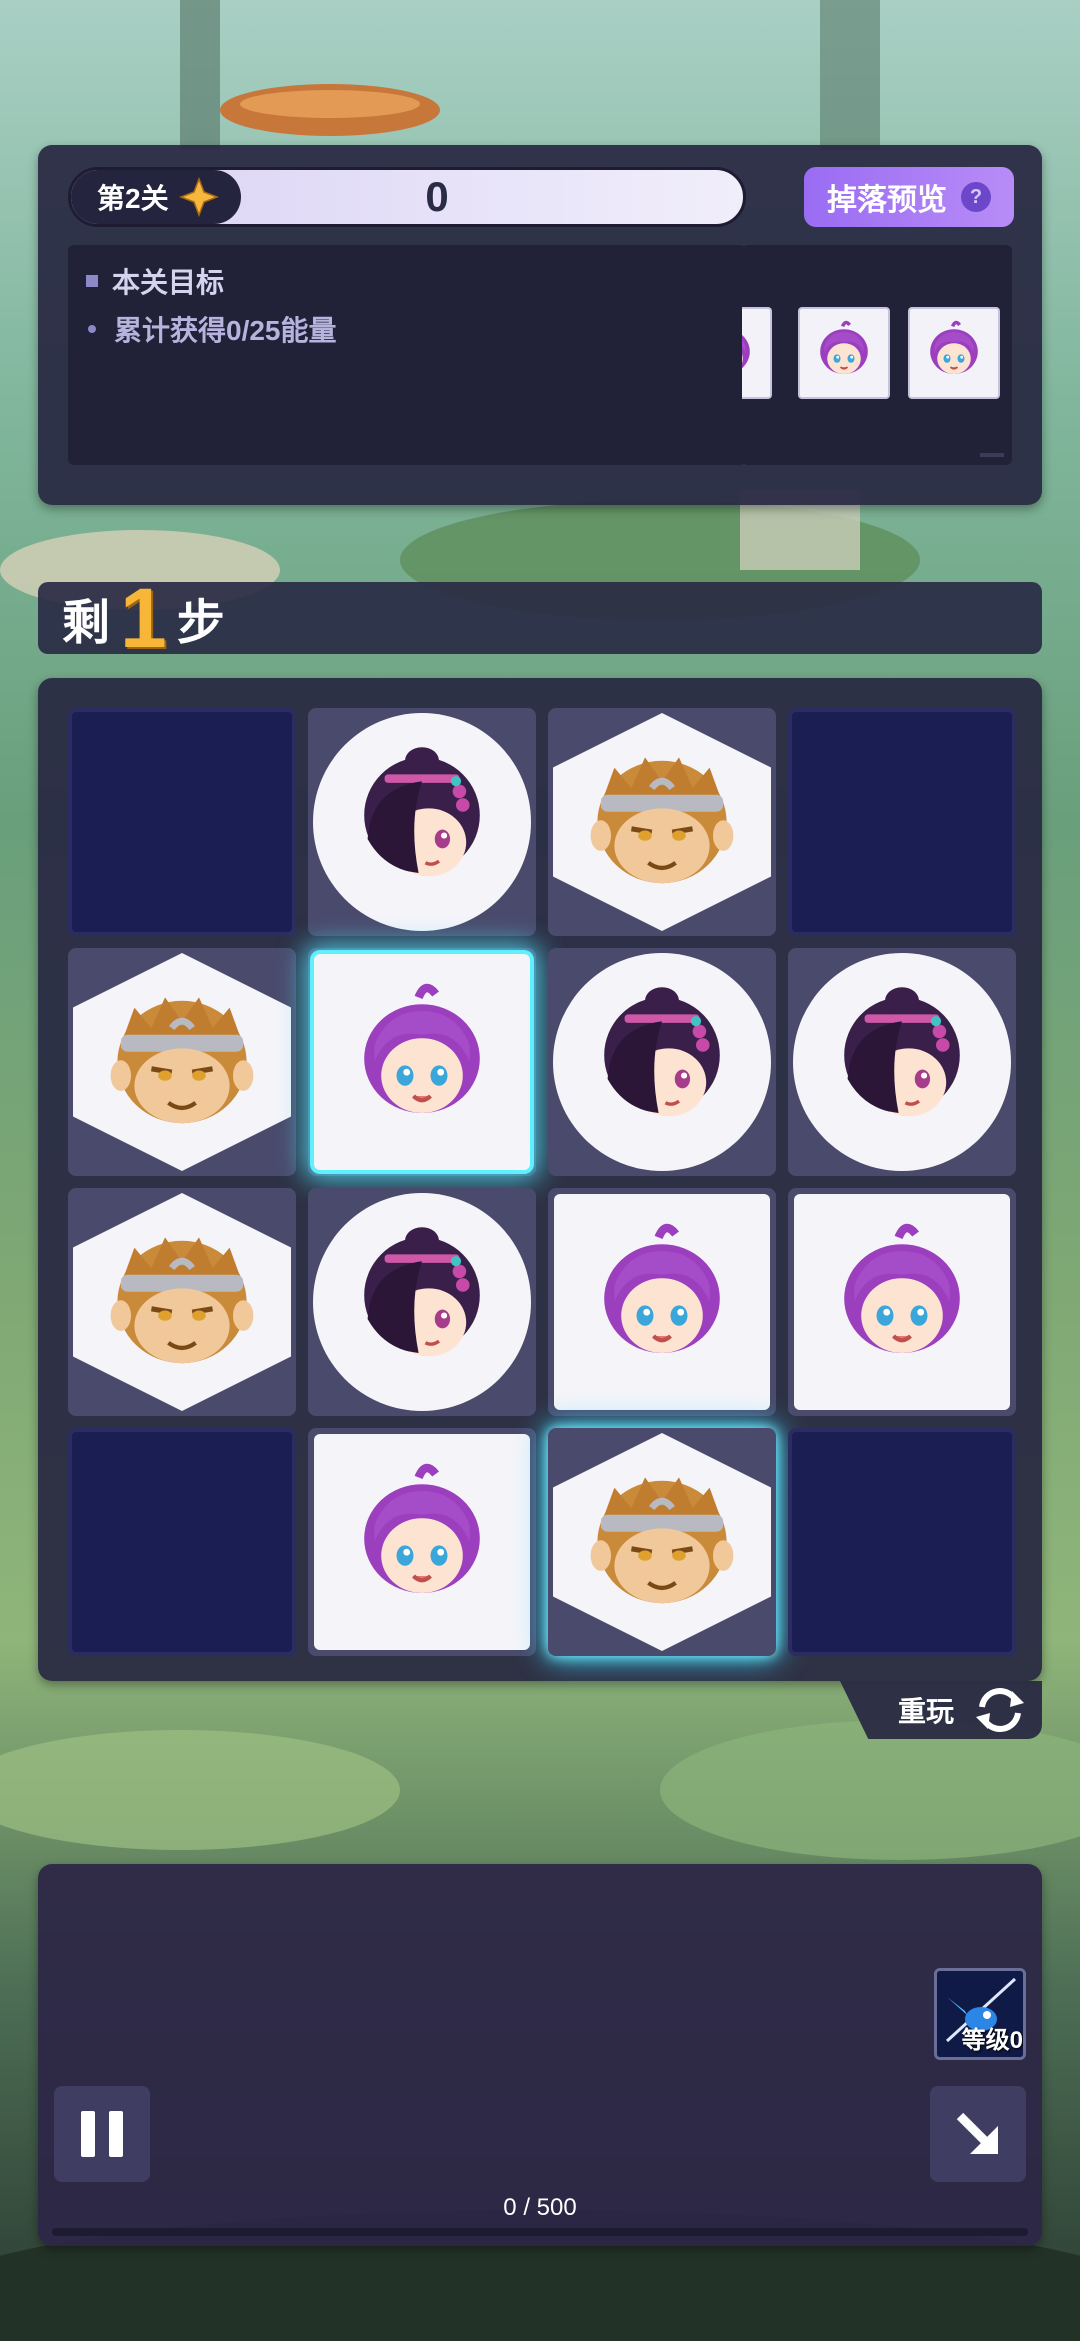  Describe the element at coordinates (540, 618) in the screenshot. I see `steps-remaining-bar: 剩 1 步` at that location.